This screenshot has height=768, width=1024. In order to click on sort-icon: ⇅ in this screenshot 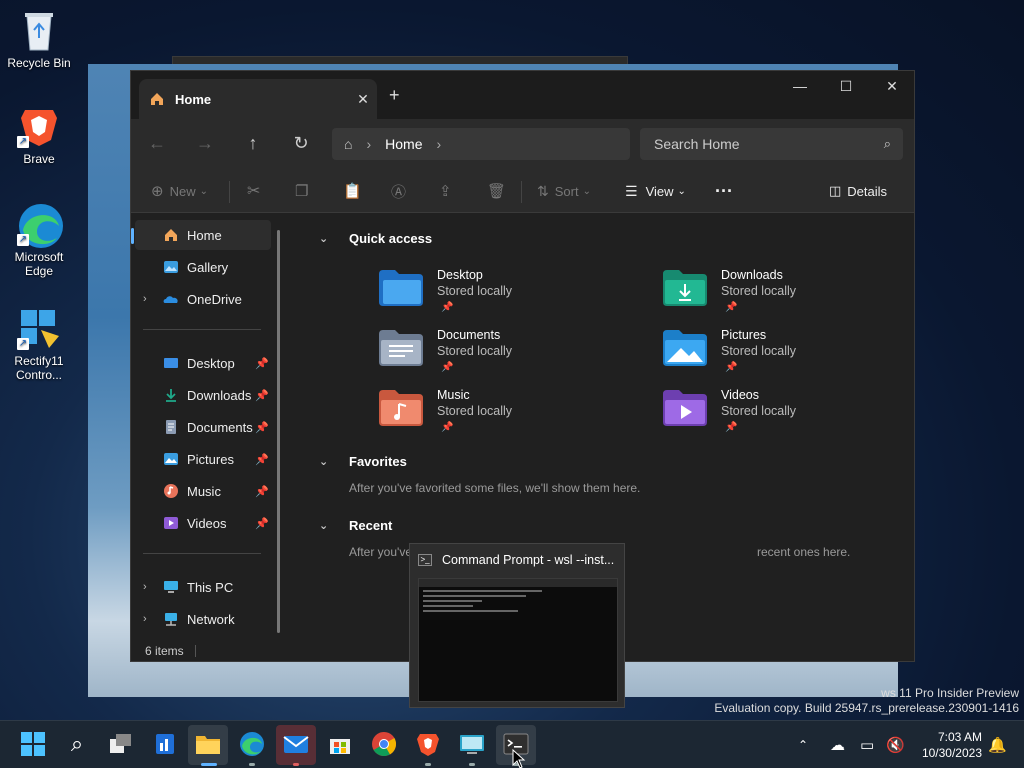, I will do `click(543, 190)`.